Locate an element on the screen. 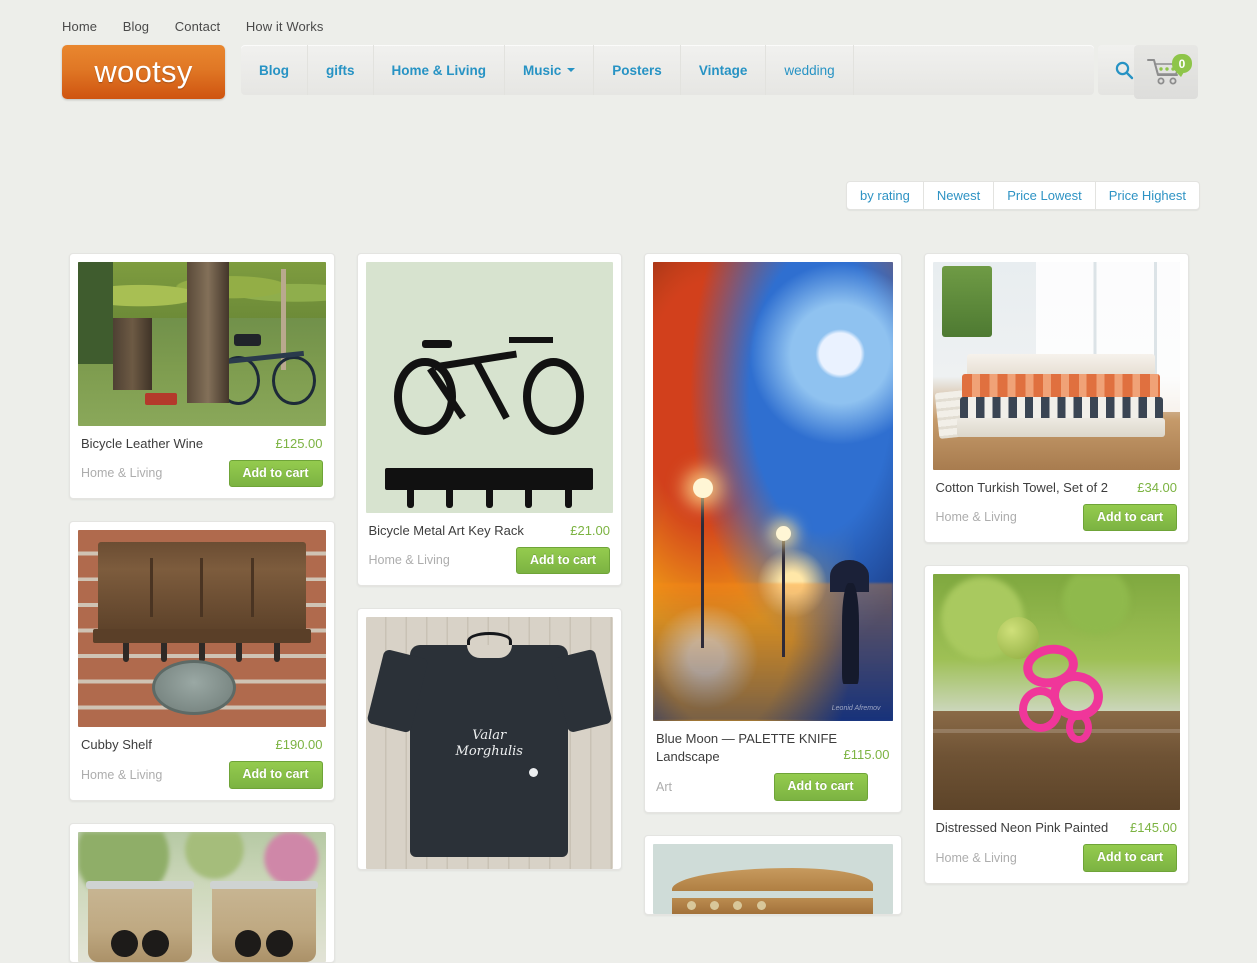 This screenshot has width=1257, height=963. stacked-cotton-turkish-towels-photo is located at coordinates (1056, 366).